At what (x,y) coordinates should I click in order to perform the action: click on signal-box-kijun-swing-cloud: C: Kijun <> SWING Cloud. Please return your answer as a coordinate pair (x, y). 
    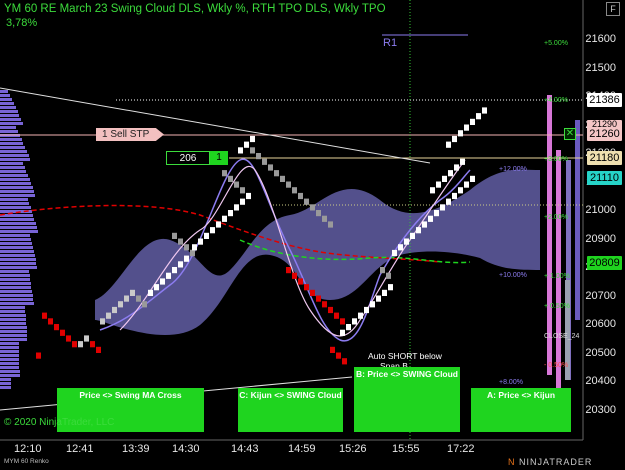
    Looking at the image, I should click on (290, 410).